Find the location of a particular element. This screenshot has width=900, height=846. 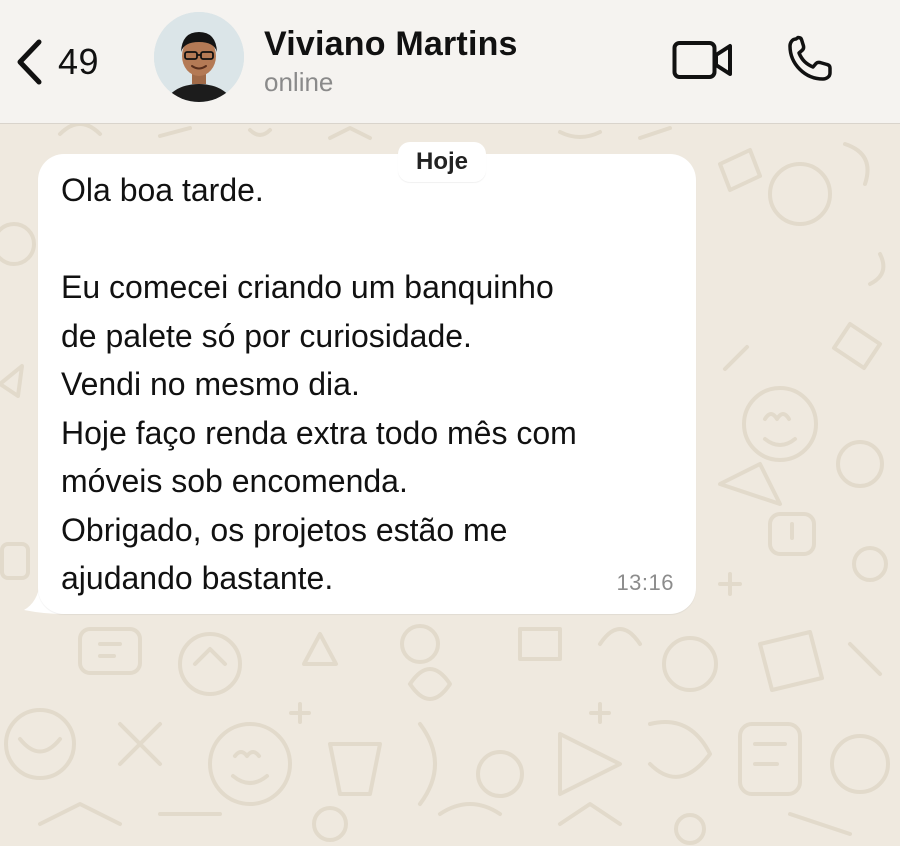

back-button: 49 is located at coordinates (56, 62).